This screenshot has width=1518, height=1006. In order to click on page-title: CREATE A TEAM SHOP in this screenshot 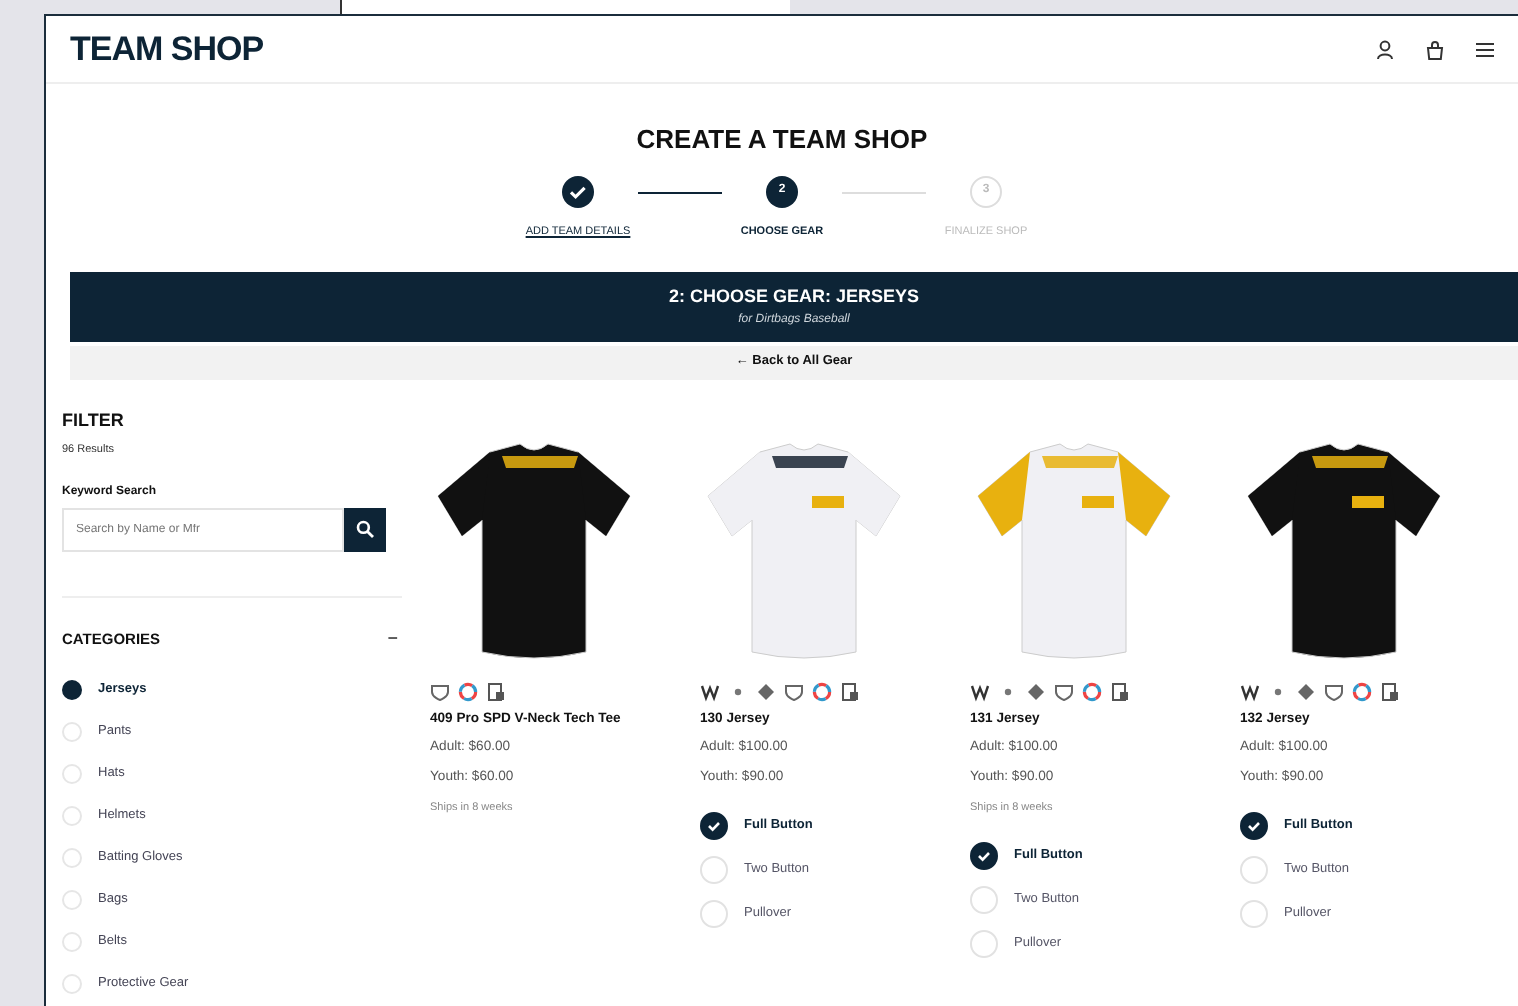, I will do `click(782, 140)`.